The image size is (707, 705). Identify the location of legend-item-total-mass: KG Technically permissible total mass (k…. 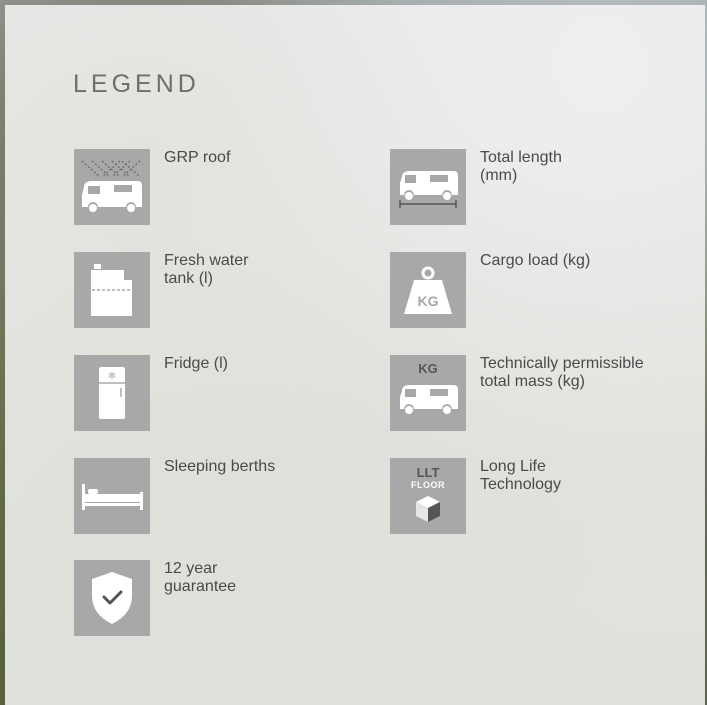
(540, 395).